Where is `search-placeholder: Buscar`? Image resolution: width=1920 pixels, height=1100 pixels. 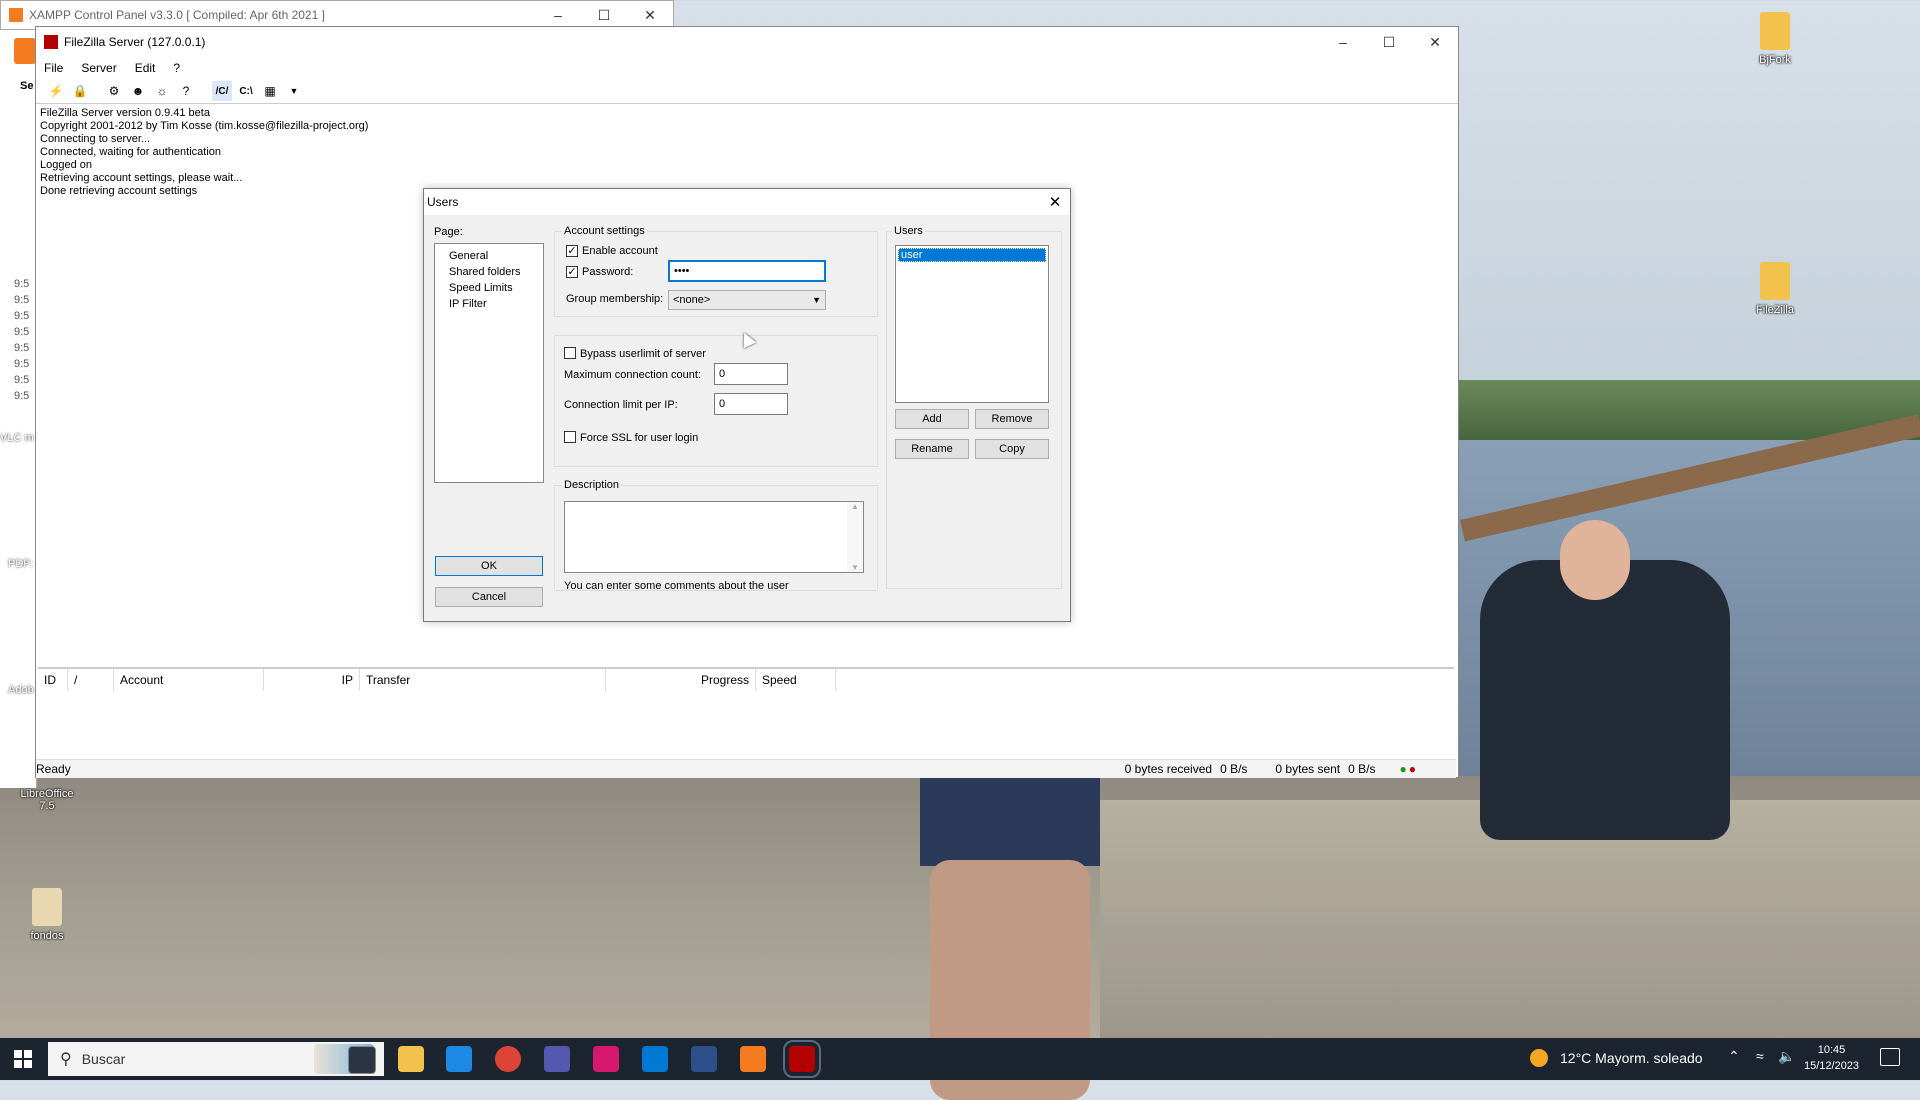 search-placeholder: Buscar is located at coordinates (103, 1059).